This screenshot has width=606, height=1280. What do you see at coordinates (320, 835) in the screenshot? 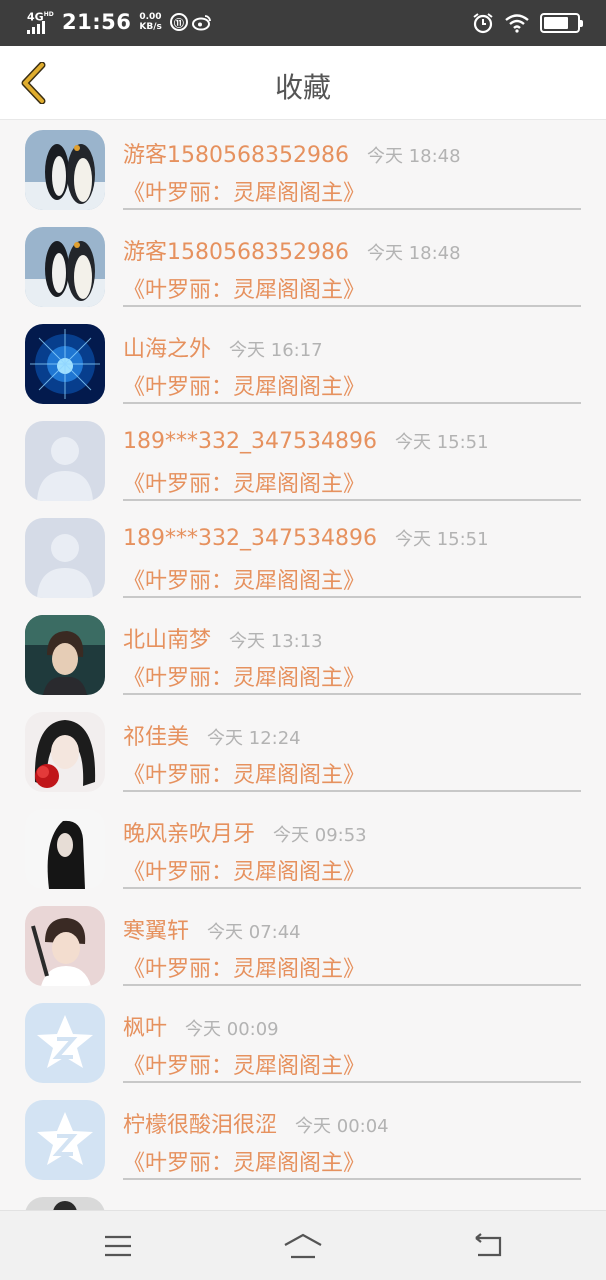
I see `item-time: 今天 09:53` at bounding box center [320, 835].